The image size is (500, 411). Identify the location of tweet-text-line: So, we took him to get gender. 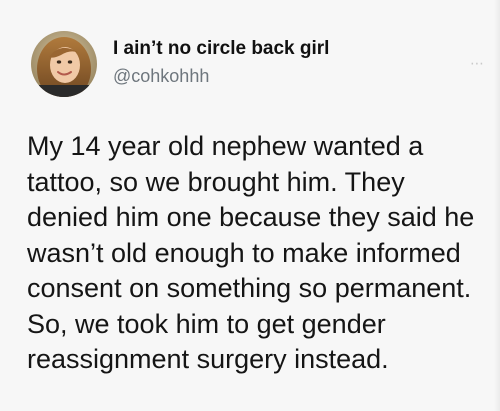
(206, 323).